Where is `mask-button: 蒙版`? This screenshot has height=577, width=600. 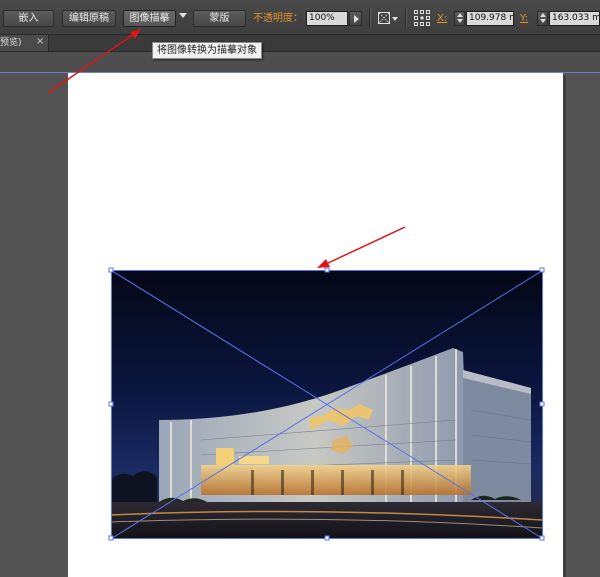 mask-button: 蒙版 is located at coordinates (219, 18).